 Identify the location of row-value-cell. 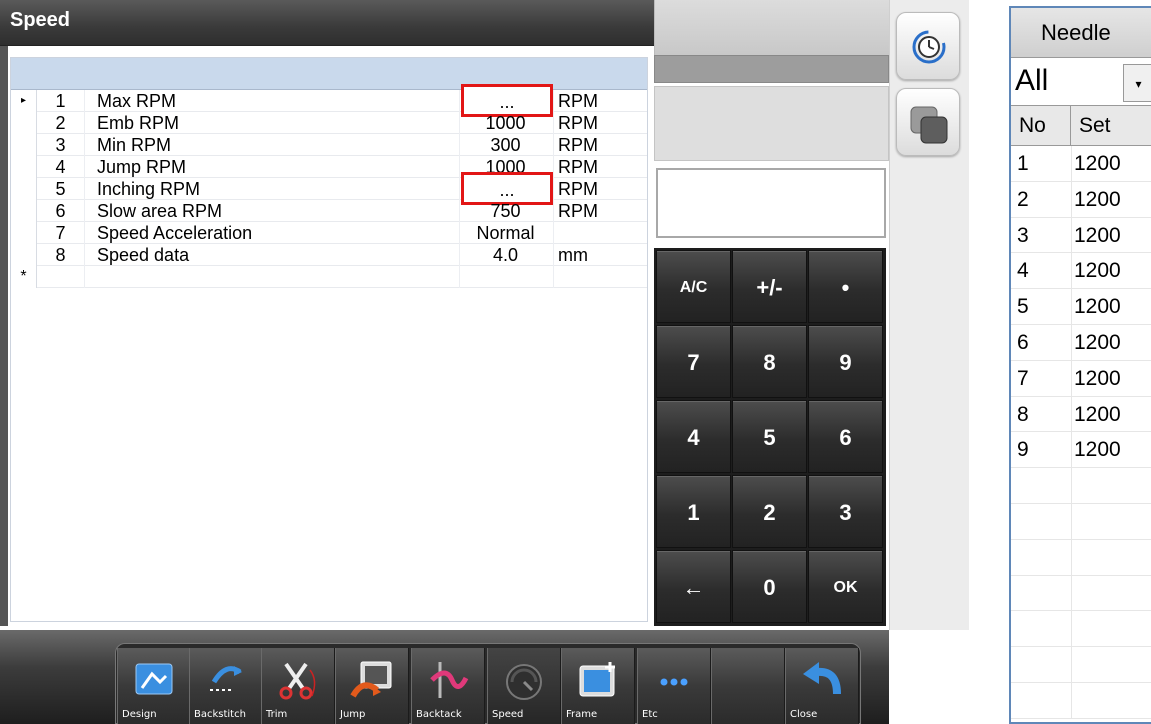
(505, 277).